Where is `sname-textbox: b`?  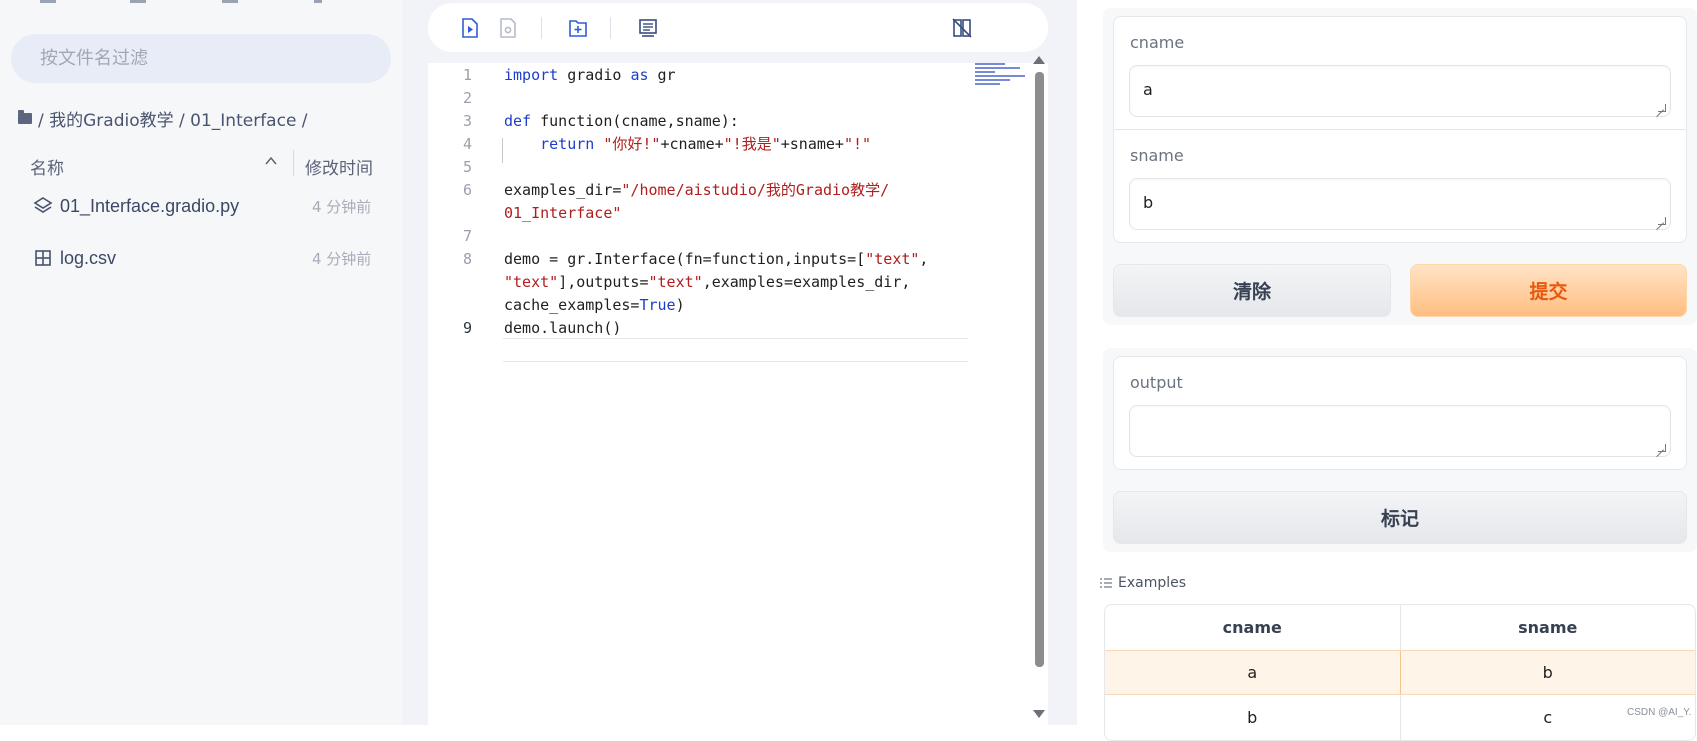
sname-textbox: b is located at coordinates (1400, 204).